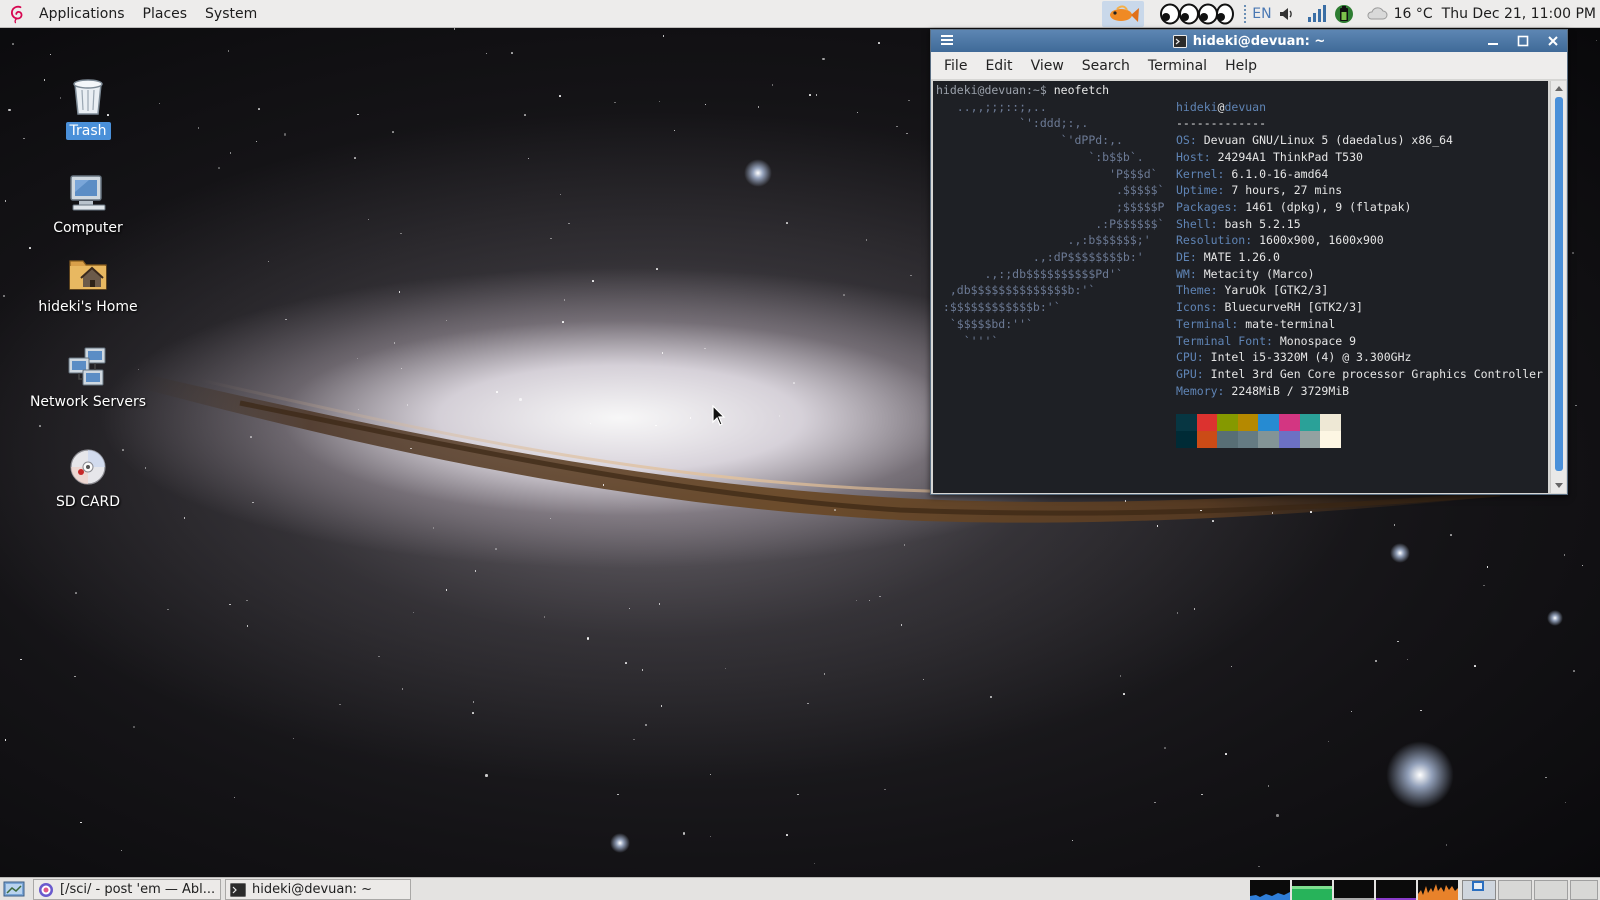 This screenshot has height=900, width=1600. I want to click on keyboard-layout-indicator: EN, so click(1261, 14).